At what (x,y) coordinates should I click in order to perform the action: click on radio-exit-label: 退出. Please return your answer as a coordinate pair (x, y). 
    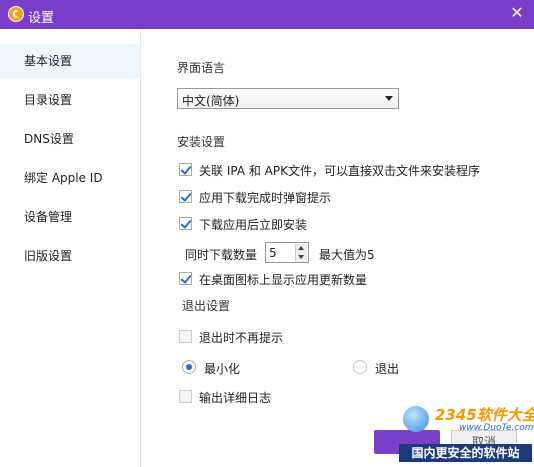
    Looking at the image, I should click on (387, 369).